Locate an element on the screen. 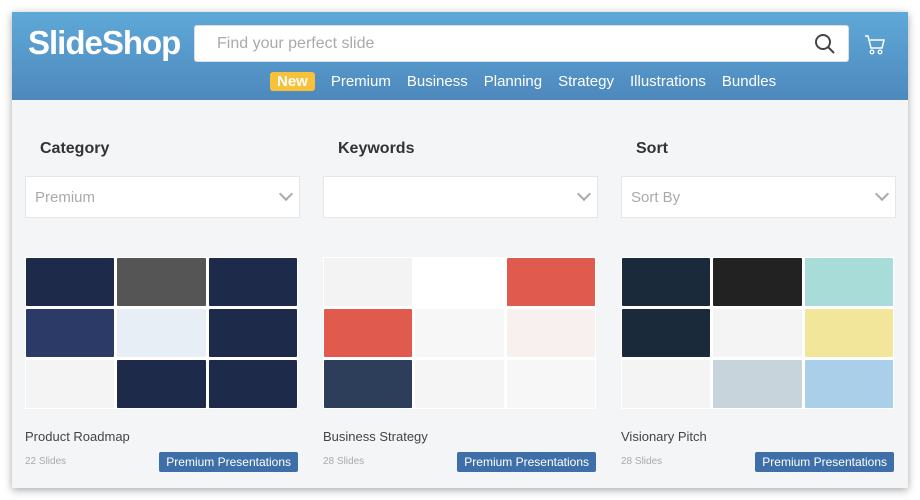 The width and height of the screenshot is (920, 500). sort-select: Sort By is located at coordinates (758, 197).